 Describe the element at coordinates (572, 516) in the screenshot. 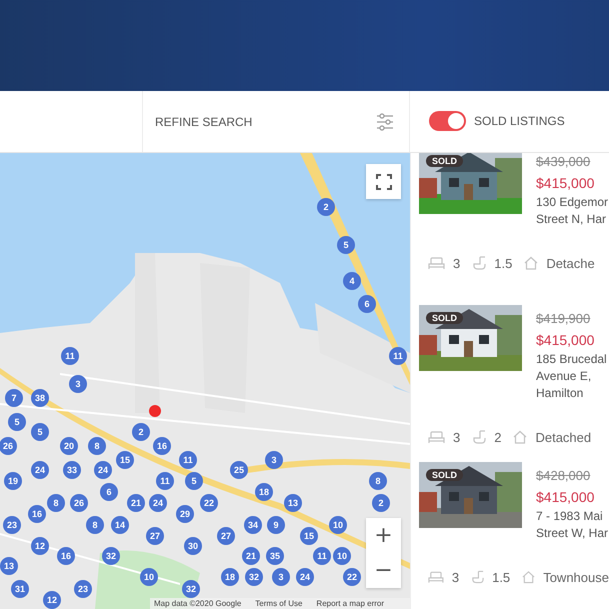

I see `address-line: 7 - 1983 Mai` at that location.